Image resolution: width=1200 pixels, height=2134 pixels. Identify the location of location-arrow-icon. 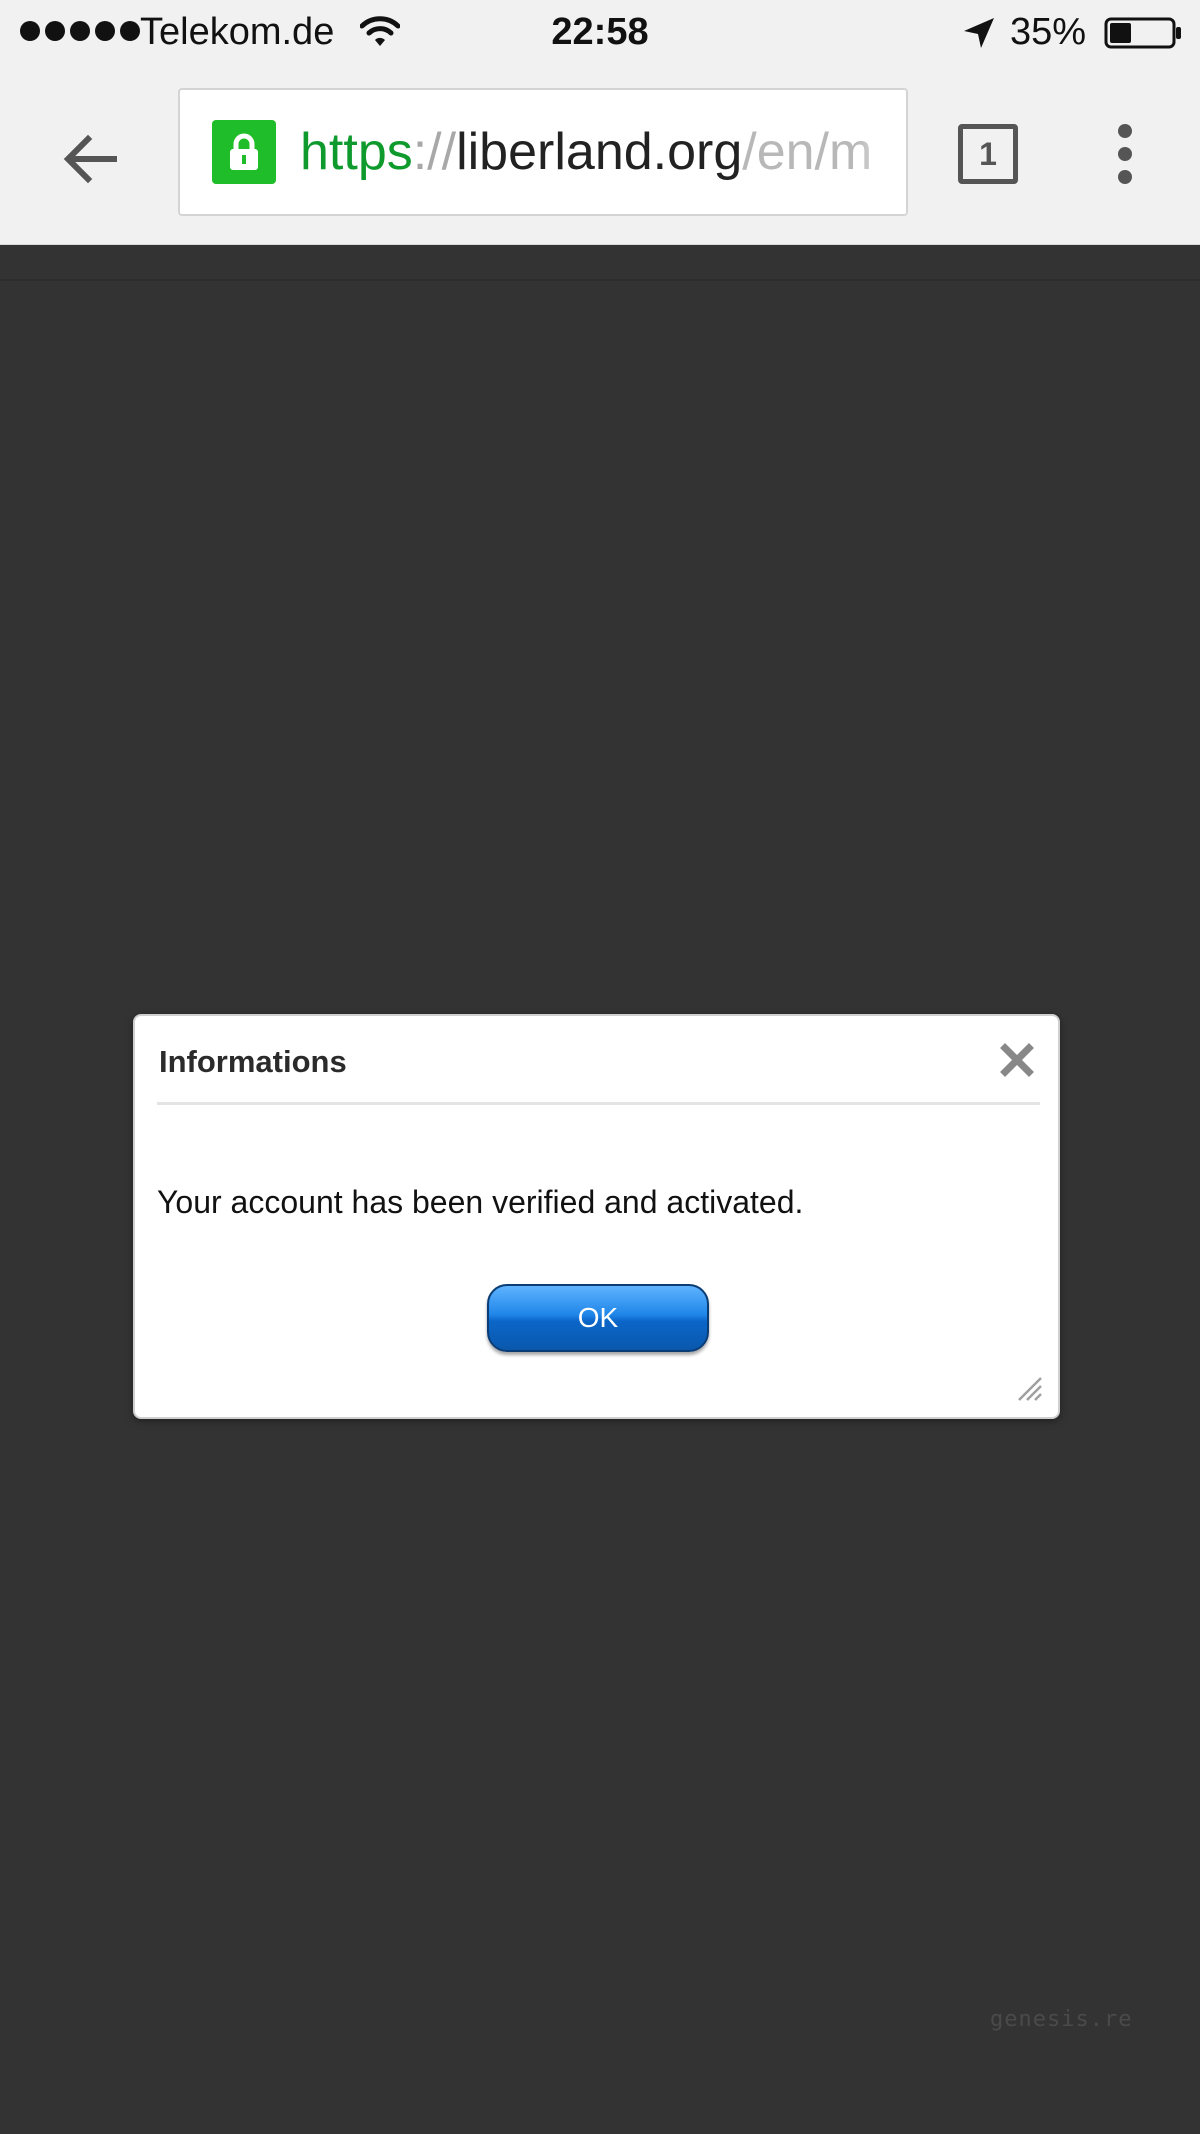
(979, 33).